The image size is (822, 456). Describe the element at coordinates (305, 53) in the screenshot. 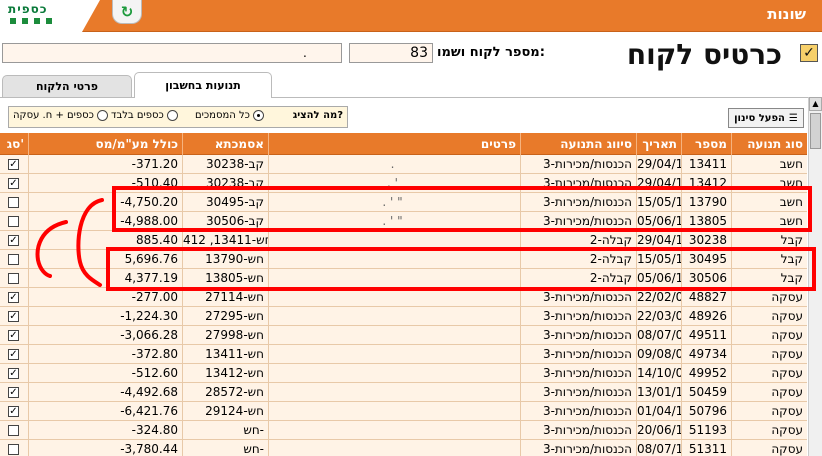

I see `customer-name-value: .` at that location.